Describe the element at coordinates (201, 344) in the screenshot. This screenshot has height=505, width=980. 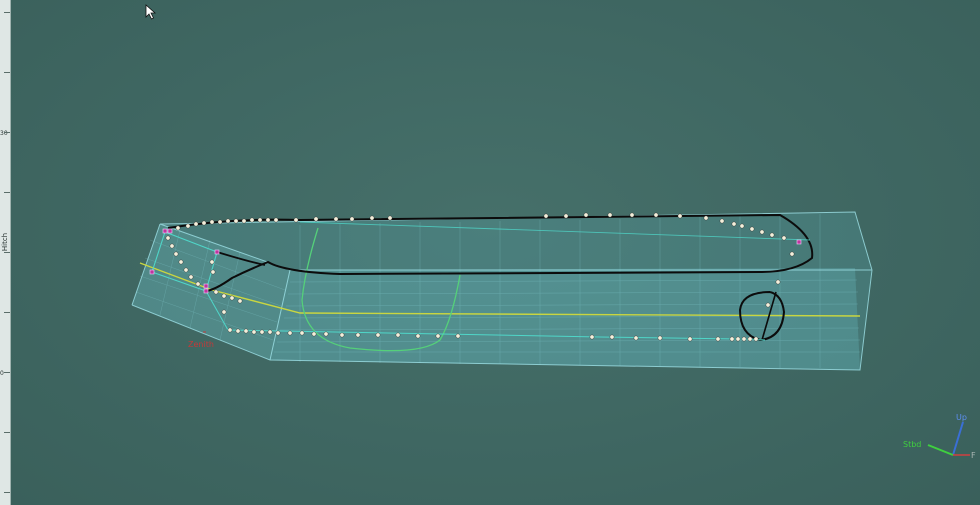
I see `origin-label: Zenith` at that location.